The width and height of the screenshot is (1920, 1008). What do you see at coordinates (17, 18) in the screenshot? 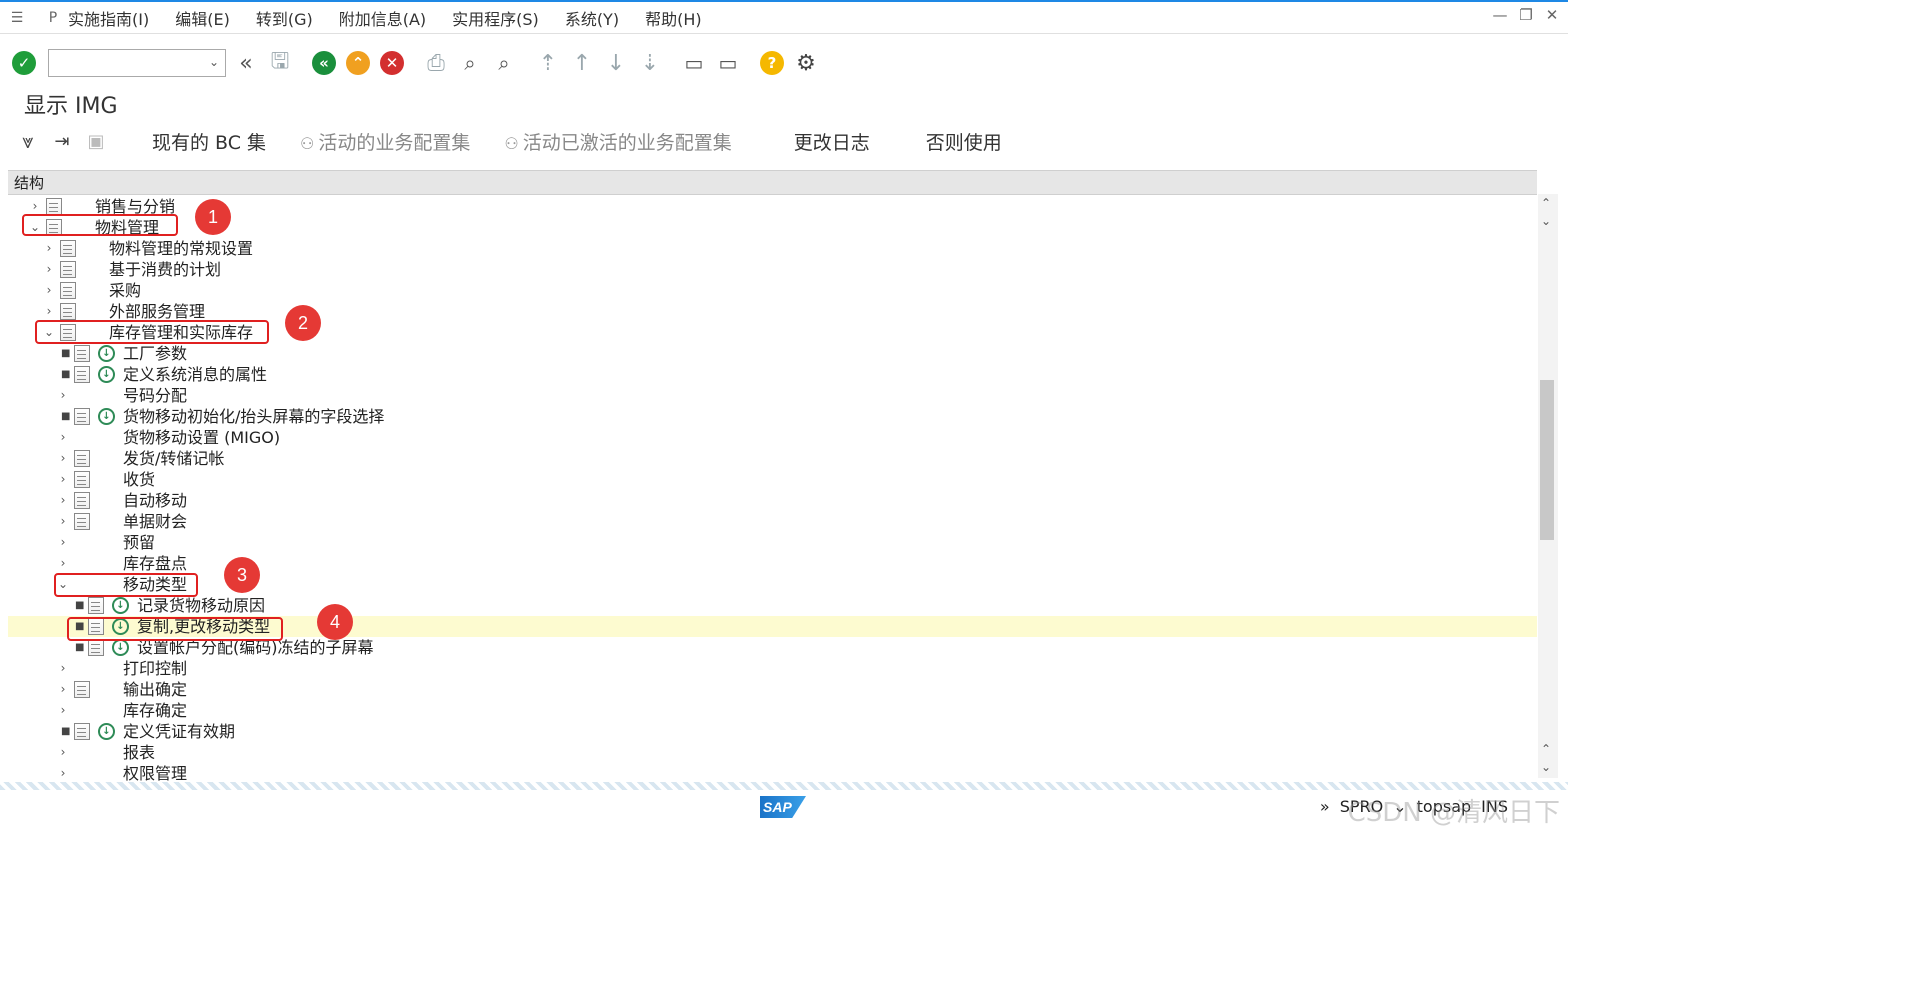
I see `menu-icon: ☰` at bounding box center [17, 18].